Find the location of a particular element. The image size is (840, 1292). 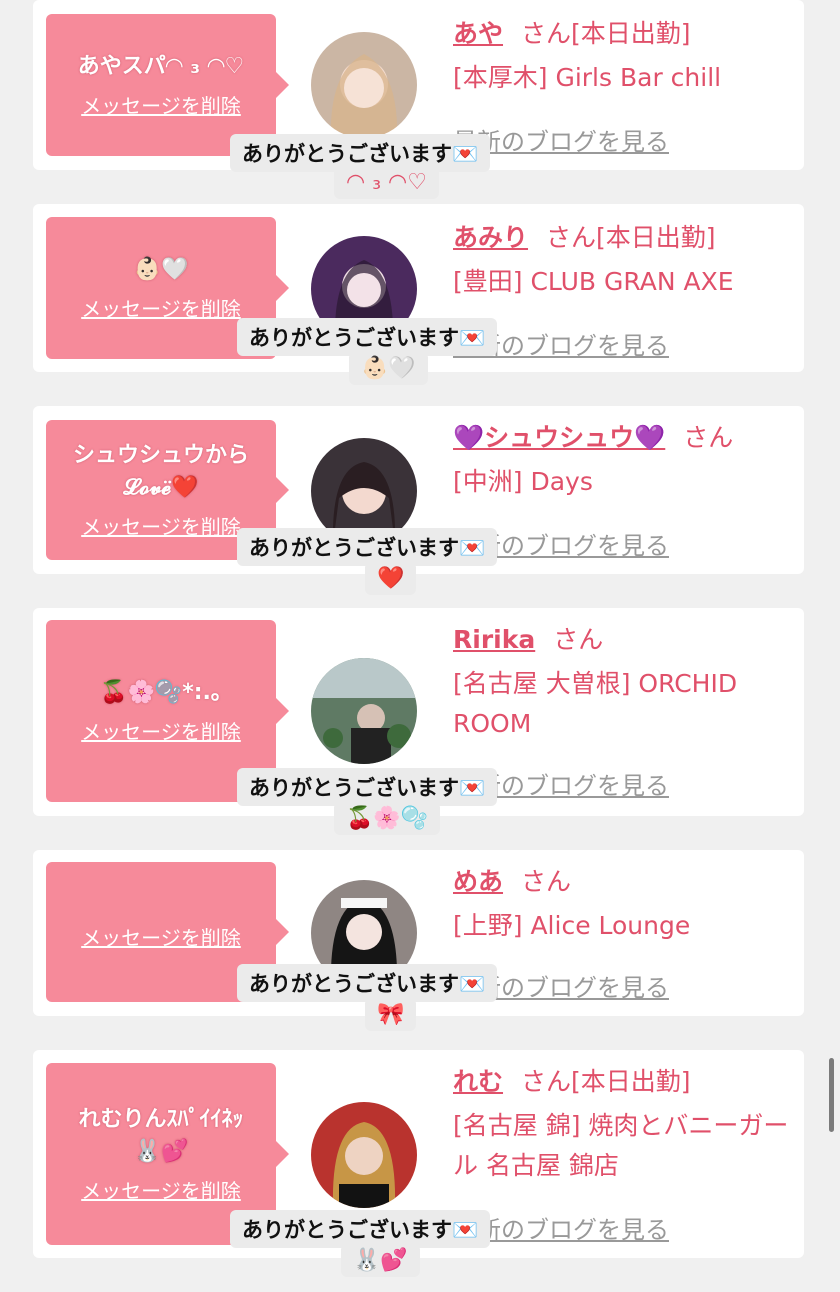

shop-name: [豊田] CLUB GRAN AXE is located at coordinates (593, 281).